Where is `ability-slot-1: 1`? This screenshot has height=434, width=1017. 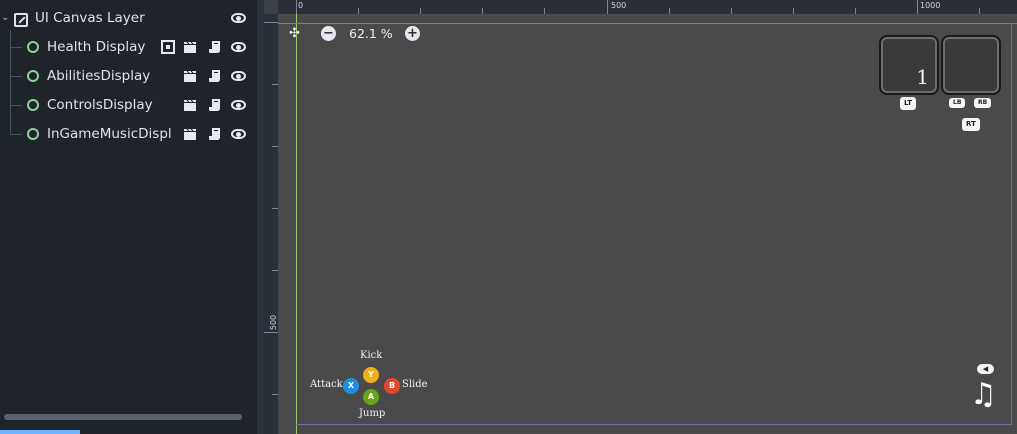 ability-slot-1: 1 is located at coordinates (909, 65).